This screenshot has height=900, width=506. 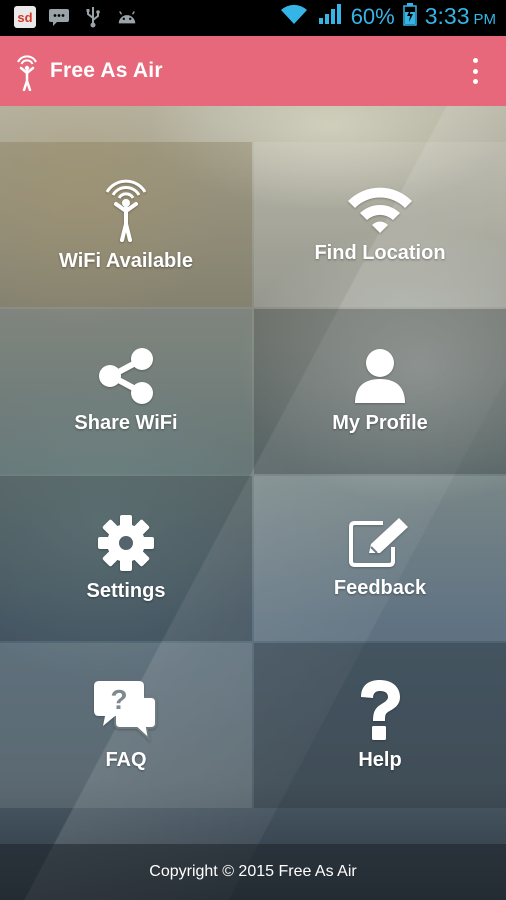 I want to click on clock-time: 3:33, so click(x=447, y=16).